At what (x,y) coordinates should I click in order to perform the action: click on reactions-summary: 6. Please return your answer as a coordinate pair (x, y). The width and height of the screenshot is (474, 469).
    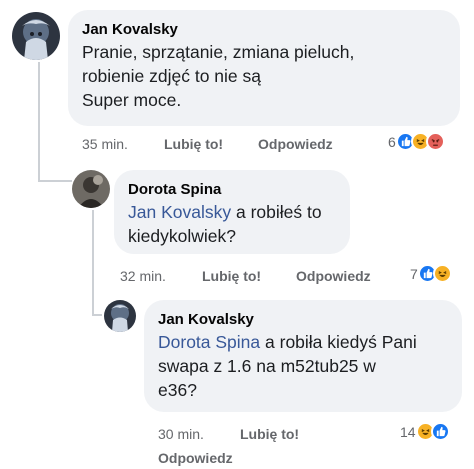
    Looking at the image, I should click on (416, 141).